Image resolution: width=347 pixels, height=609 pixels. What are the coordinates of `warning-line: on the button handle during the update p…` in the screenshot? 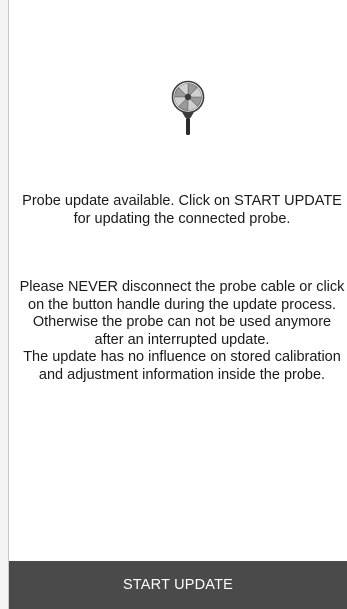 It's located at (182, 304).